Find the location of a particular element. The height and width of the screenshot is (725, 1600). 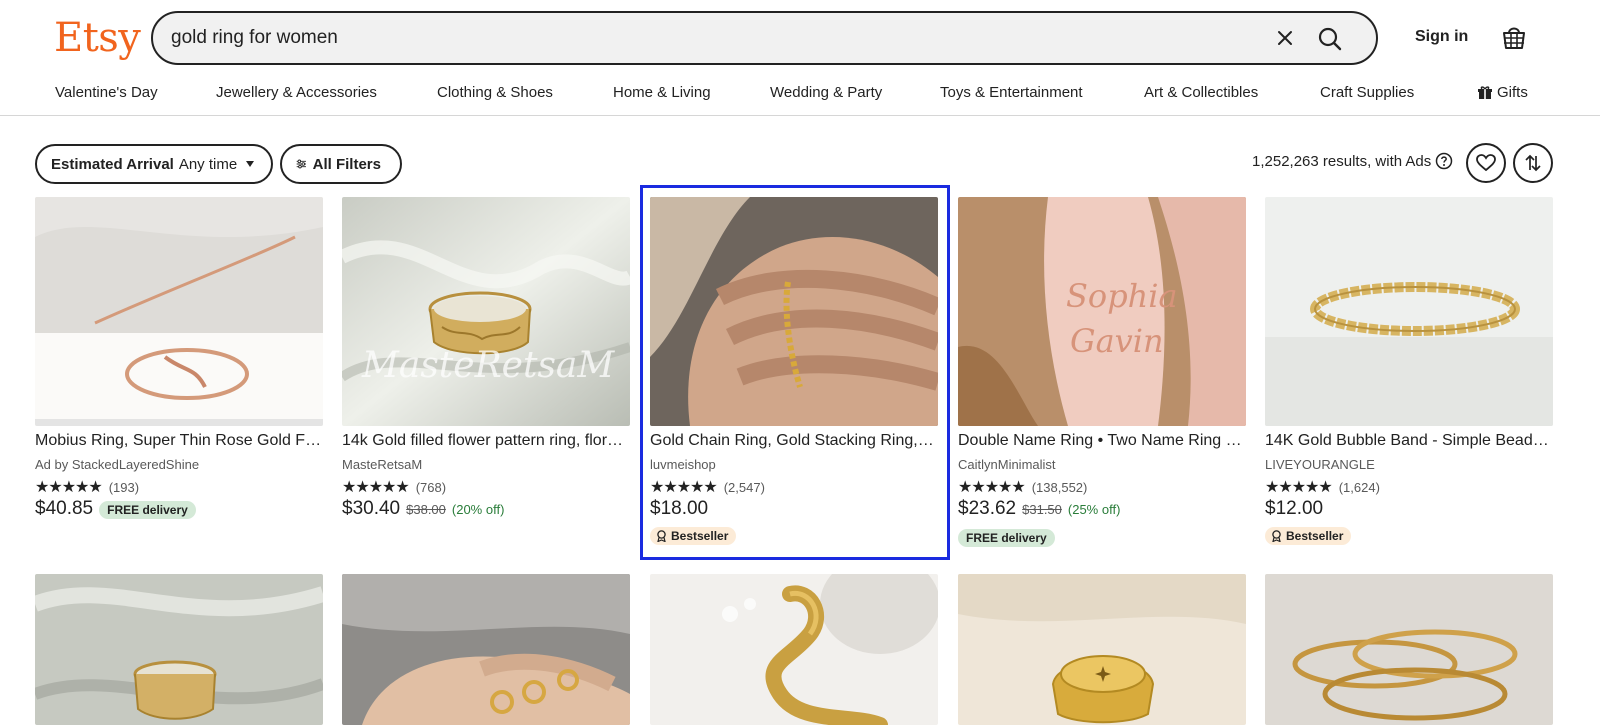

listing-rating: ★★★★★ (1,624) is located at coordinates (1322, 487).